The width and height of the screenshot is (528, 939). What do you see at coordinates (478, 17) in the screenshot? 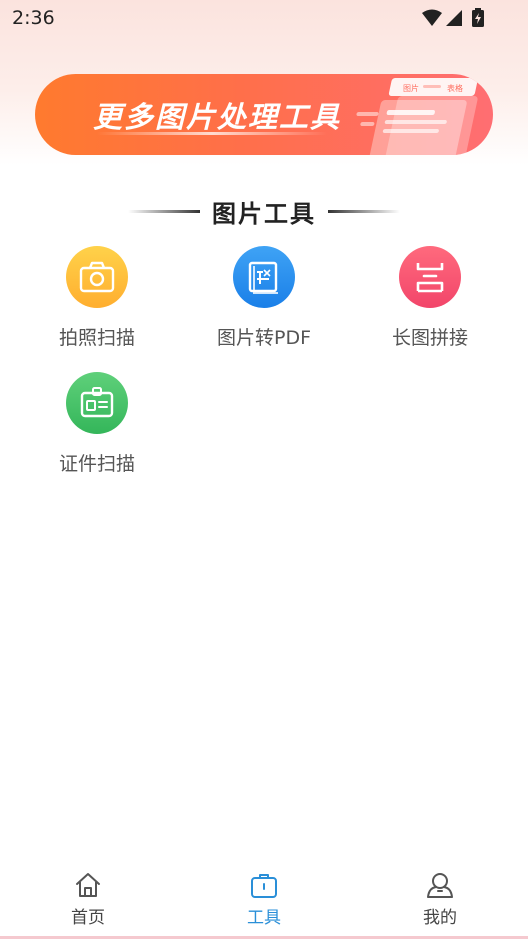
I see `battery-icon` at bounding box center [478, 17].